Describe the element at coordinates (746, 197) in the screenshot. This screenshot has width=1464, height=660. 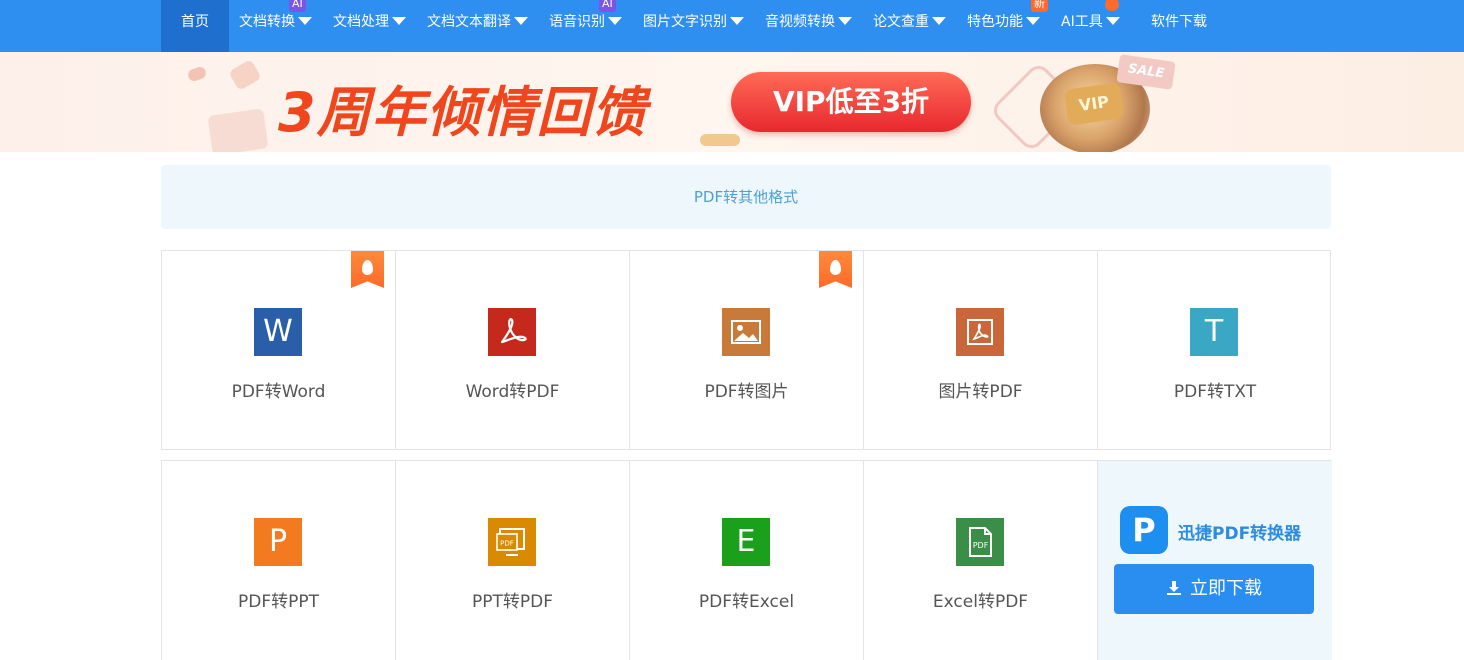
I see `section-title: PDF转其他格式` at that location.